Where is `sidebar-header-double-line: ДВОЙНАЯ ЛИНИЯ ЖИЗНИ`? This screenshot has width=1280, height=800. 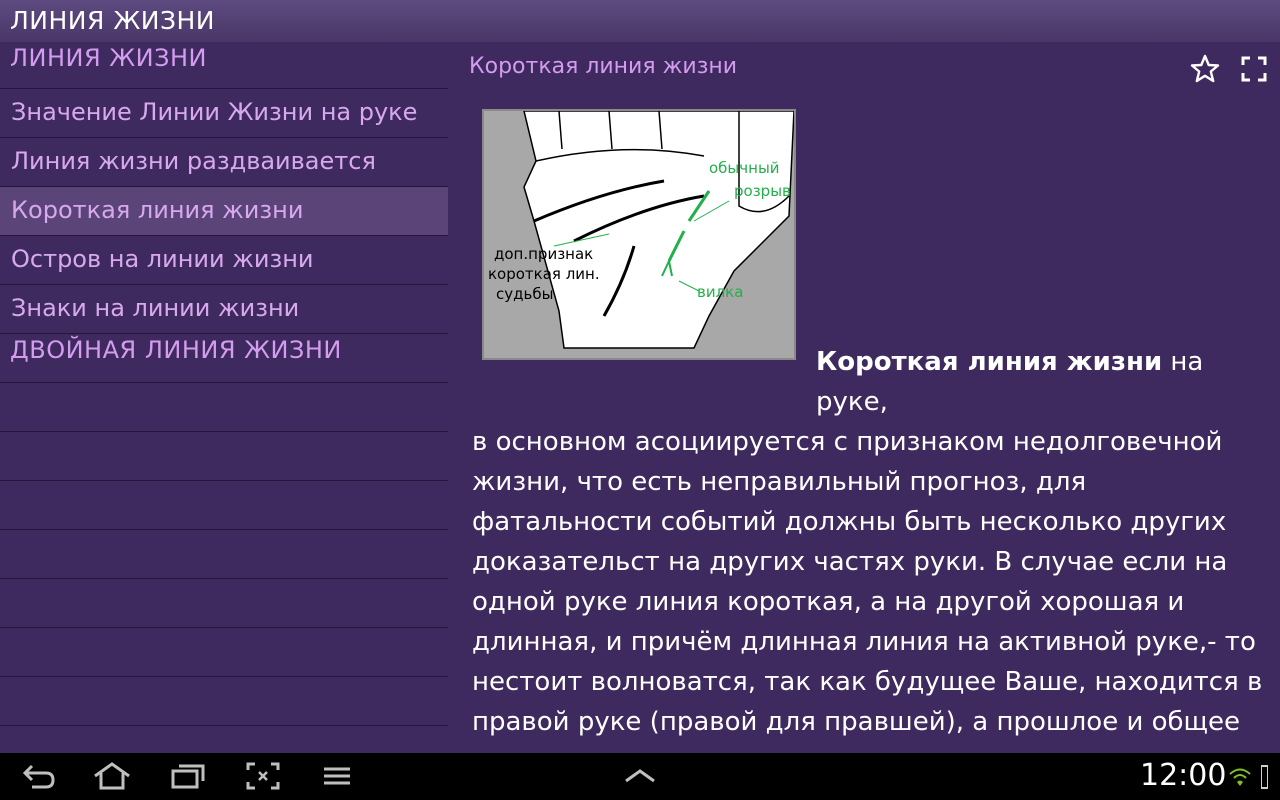
sidebar-header-double-line: ДВОЙНАЯ ЛИНИЯ ЖИЗНИ is located at coordinates (224, 358).